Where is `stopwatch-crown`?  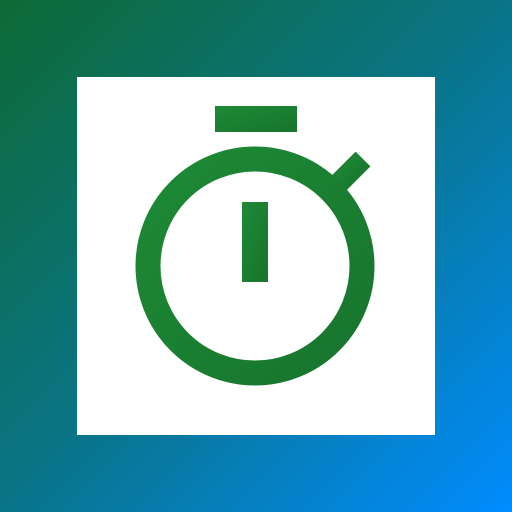 stopwatch-crown is located at coordinates (256, 119).